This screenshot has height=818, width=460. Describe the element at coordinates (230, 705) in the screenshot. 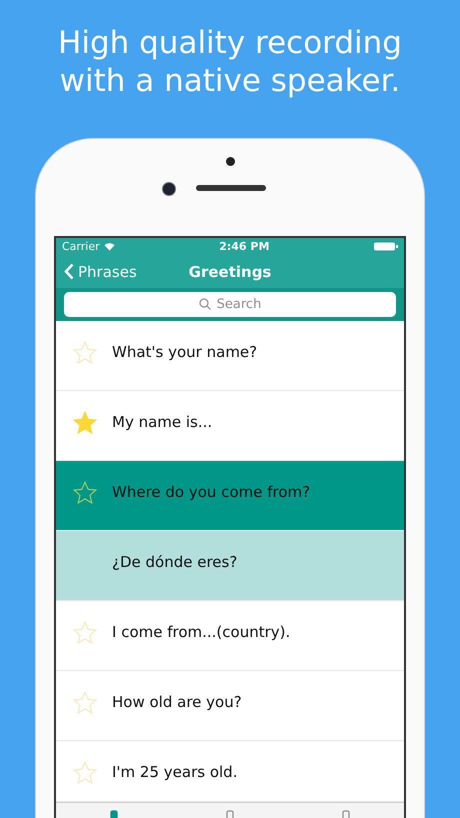

I see `phrase-row: How old are you?` at that location.